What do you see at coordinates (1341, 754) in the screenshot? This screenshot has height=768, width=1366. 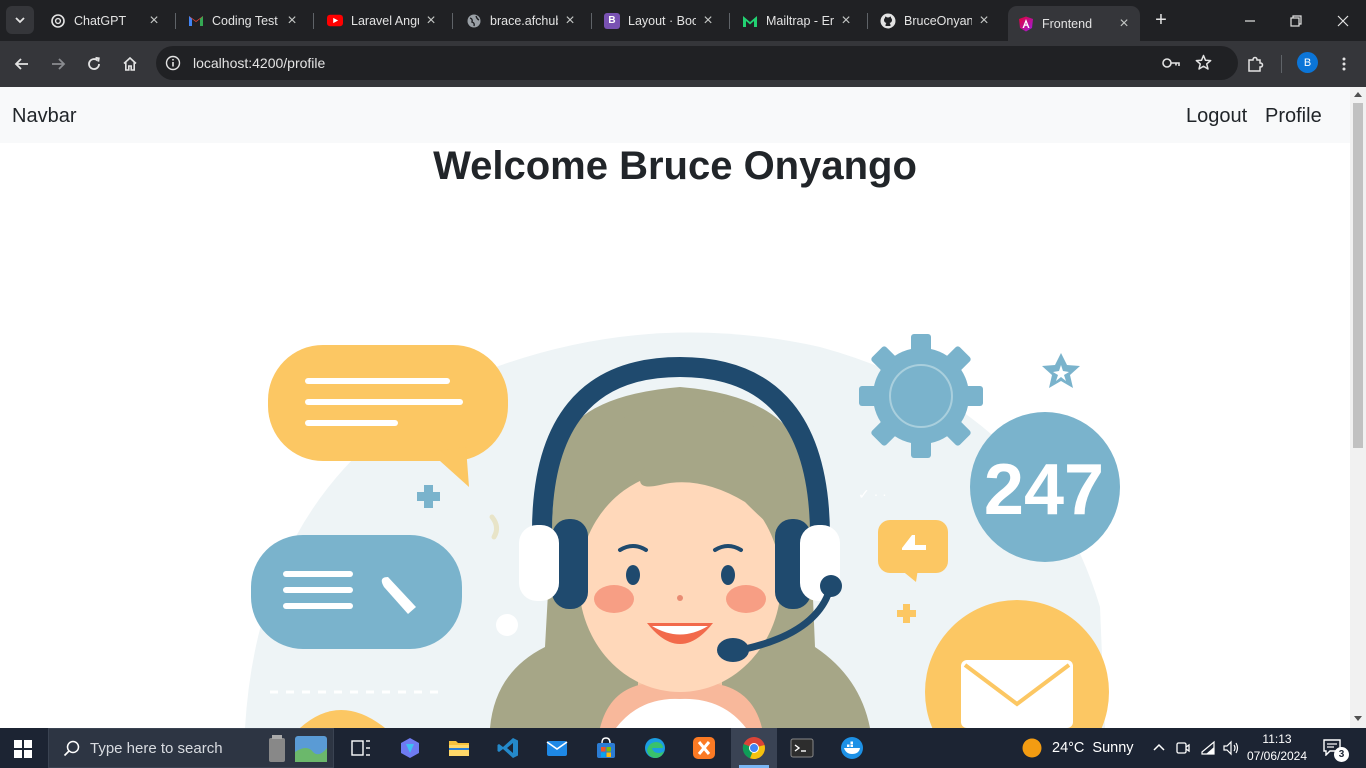 I see `notification-count-badge: 3` at bounding box center [1341, 754].